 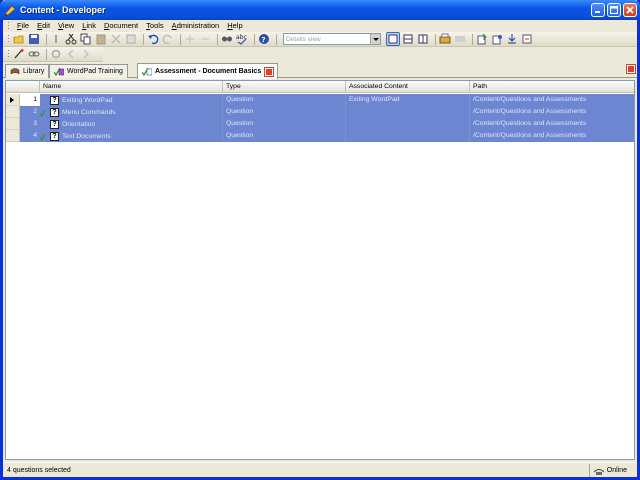 I want to click on spellcheck-icon: abc, so click(x=242, y=39).